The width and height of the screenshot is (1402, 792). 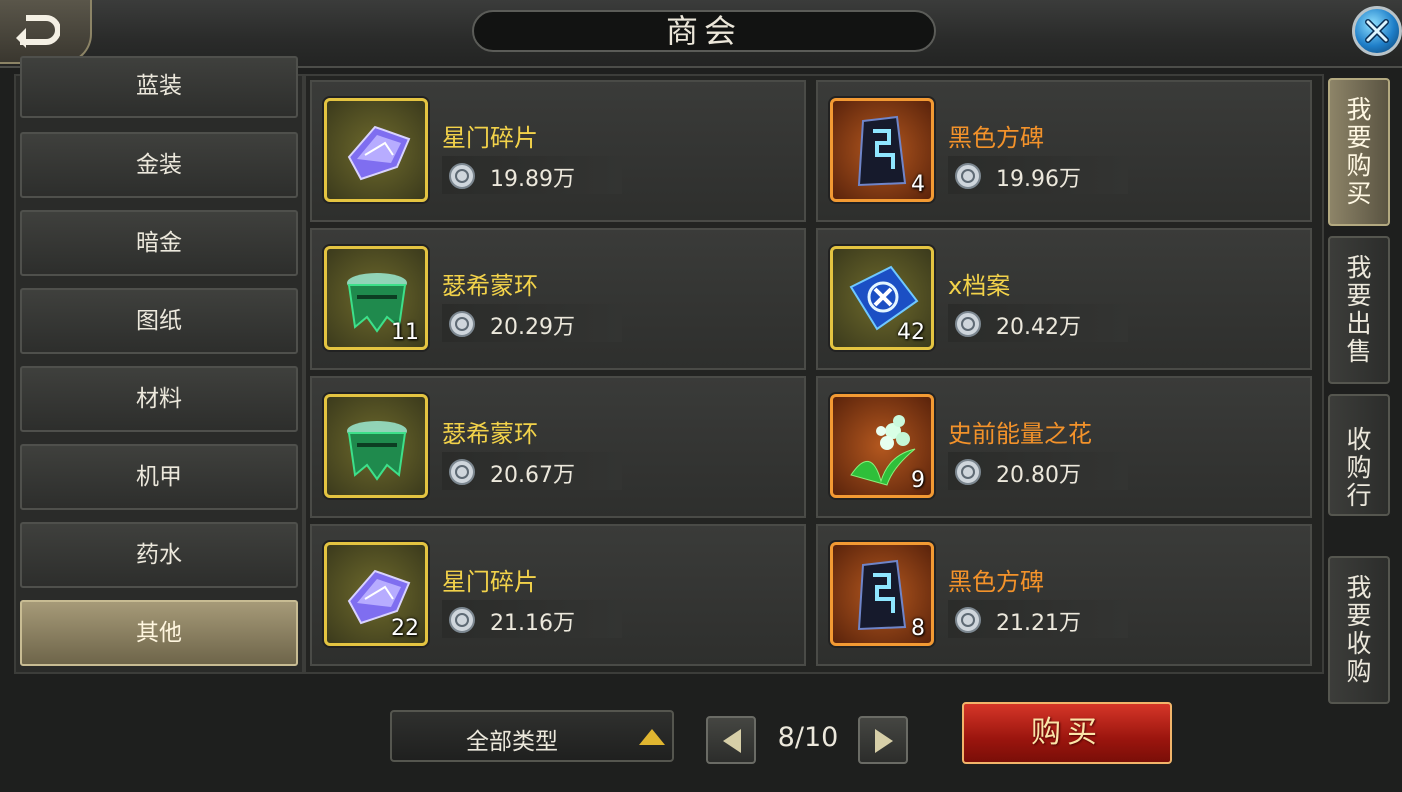 I want to click on tab-purchase-house: 收购行, so click(x=1359, y=455).